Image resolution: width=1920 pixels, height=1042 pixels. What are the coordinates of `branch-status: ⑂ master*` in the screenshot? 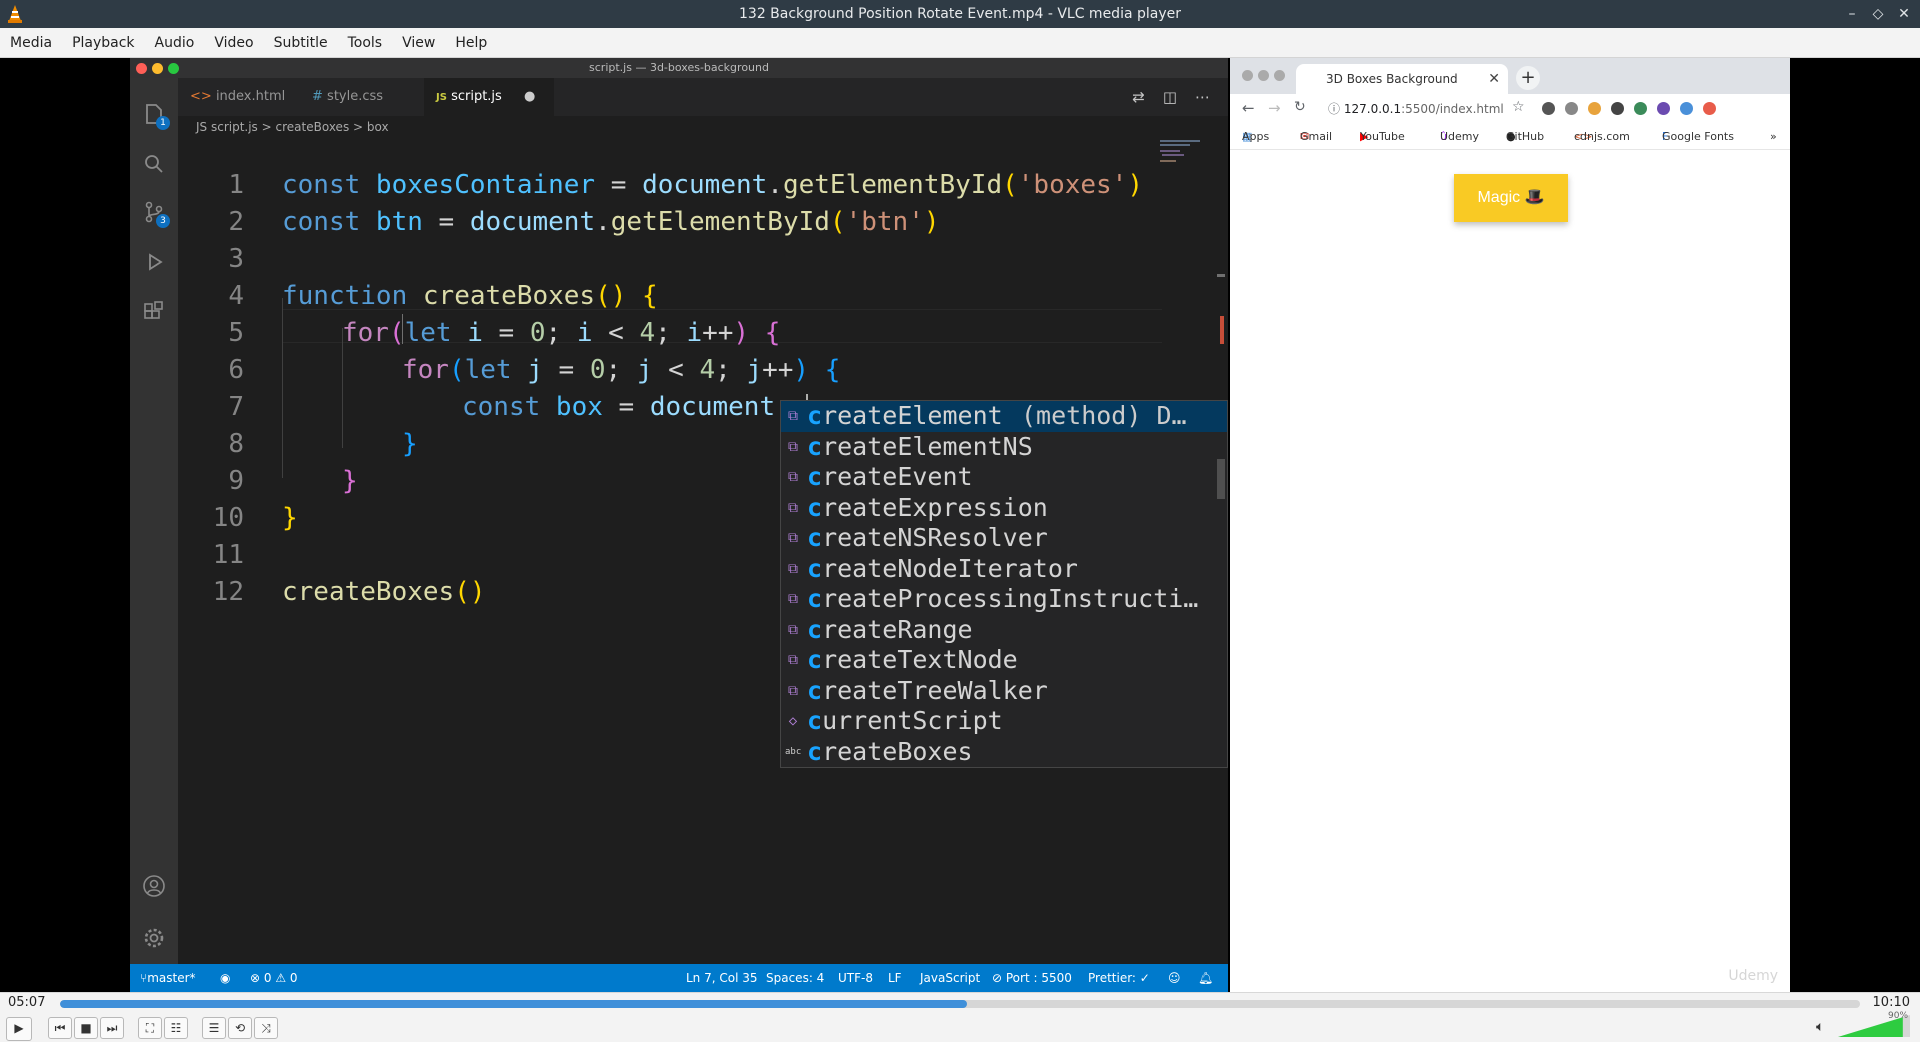 It's located at (168, 978).